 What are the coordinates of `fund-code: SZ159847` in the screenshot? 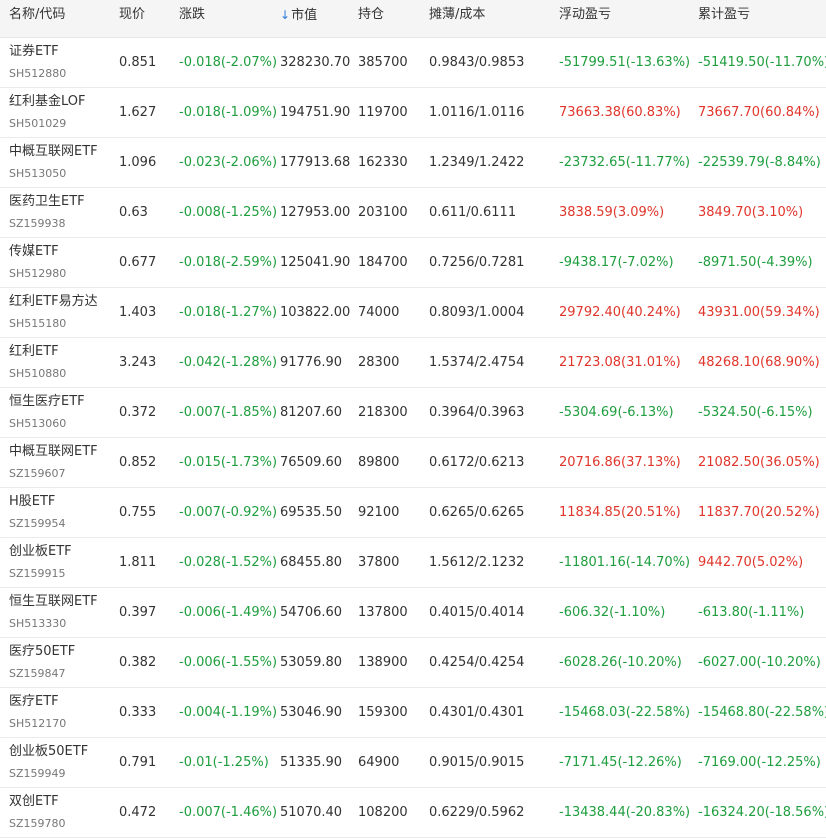 It's located at (37, 673).